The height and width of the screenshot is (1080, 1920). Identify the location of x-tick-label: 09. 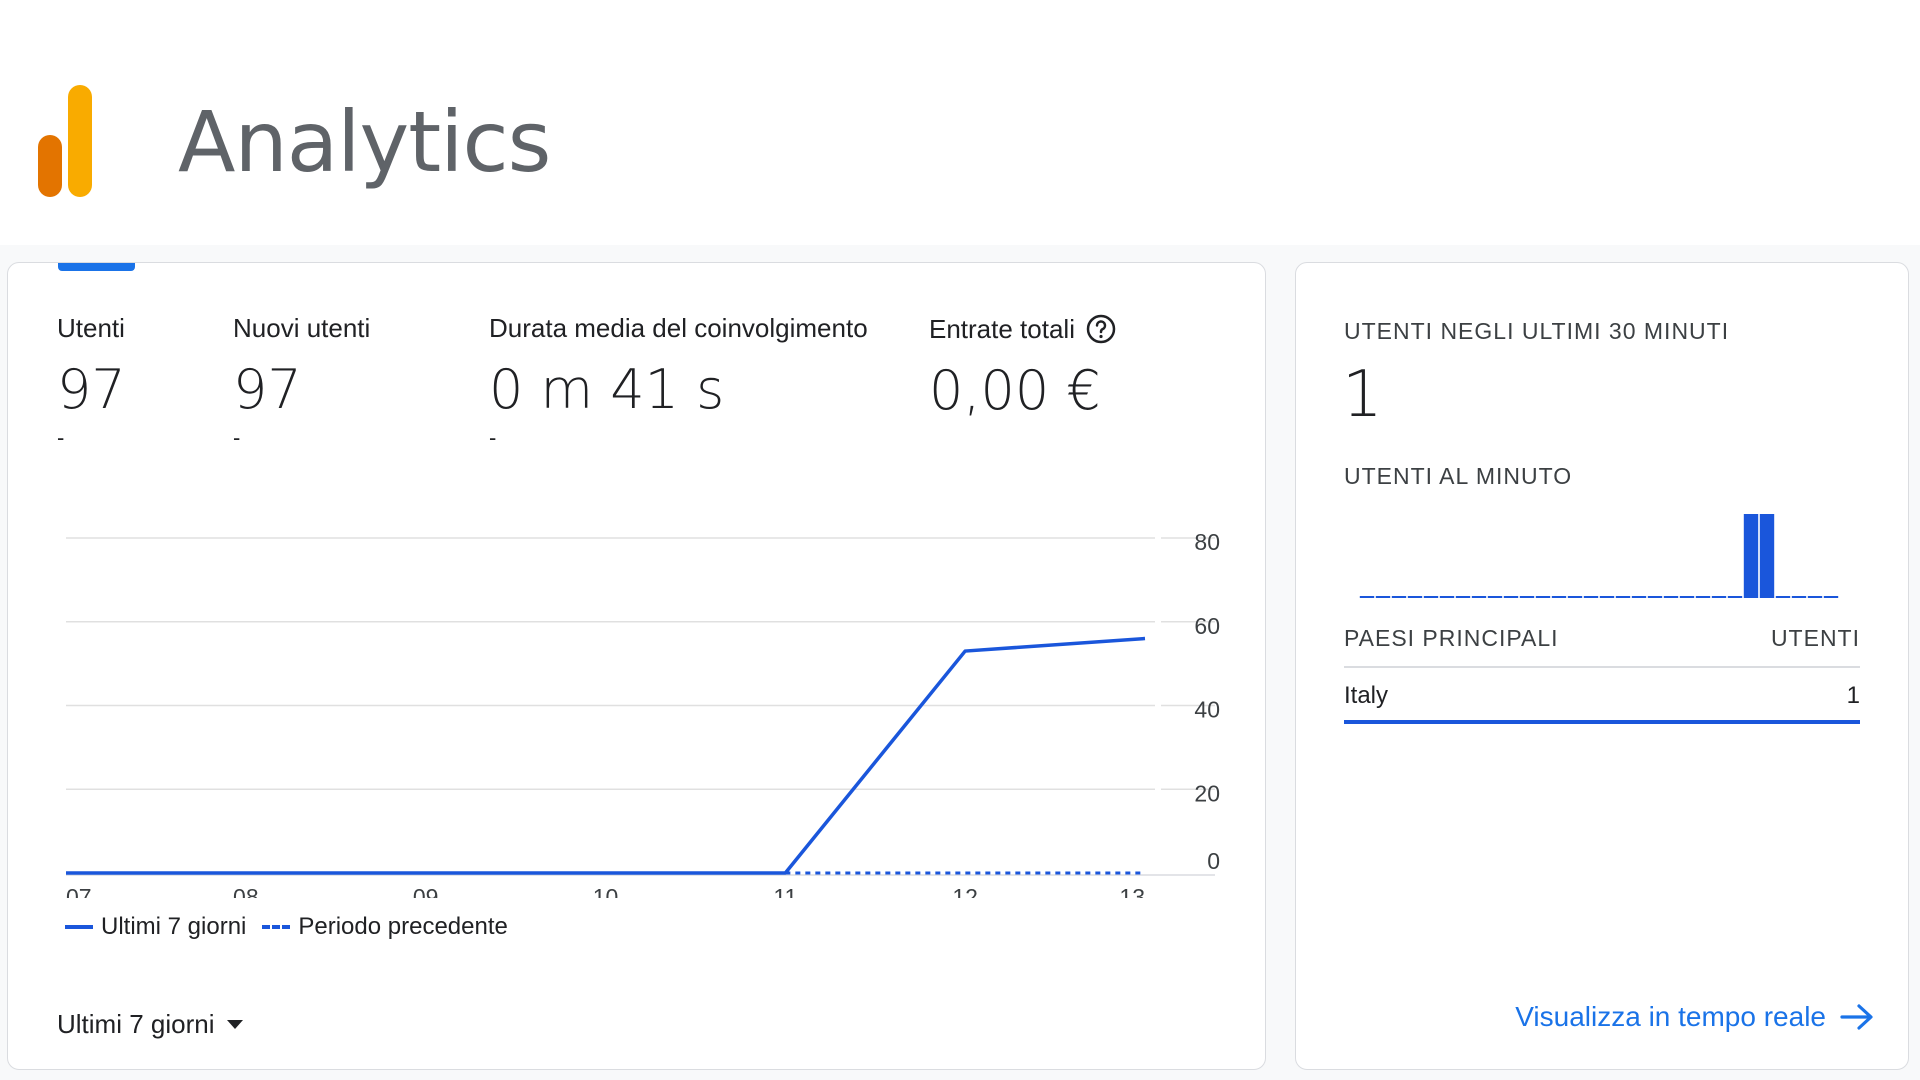
(426, 891).